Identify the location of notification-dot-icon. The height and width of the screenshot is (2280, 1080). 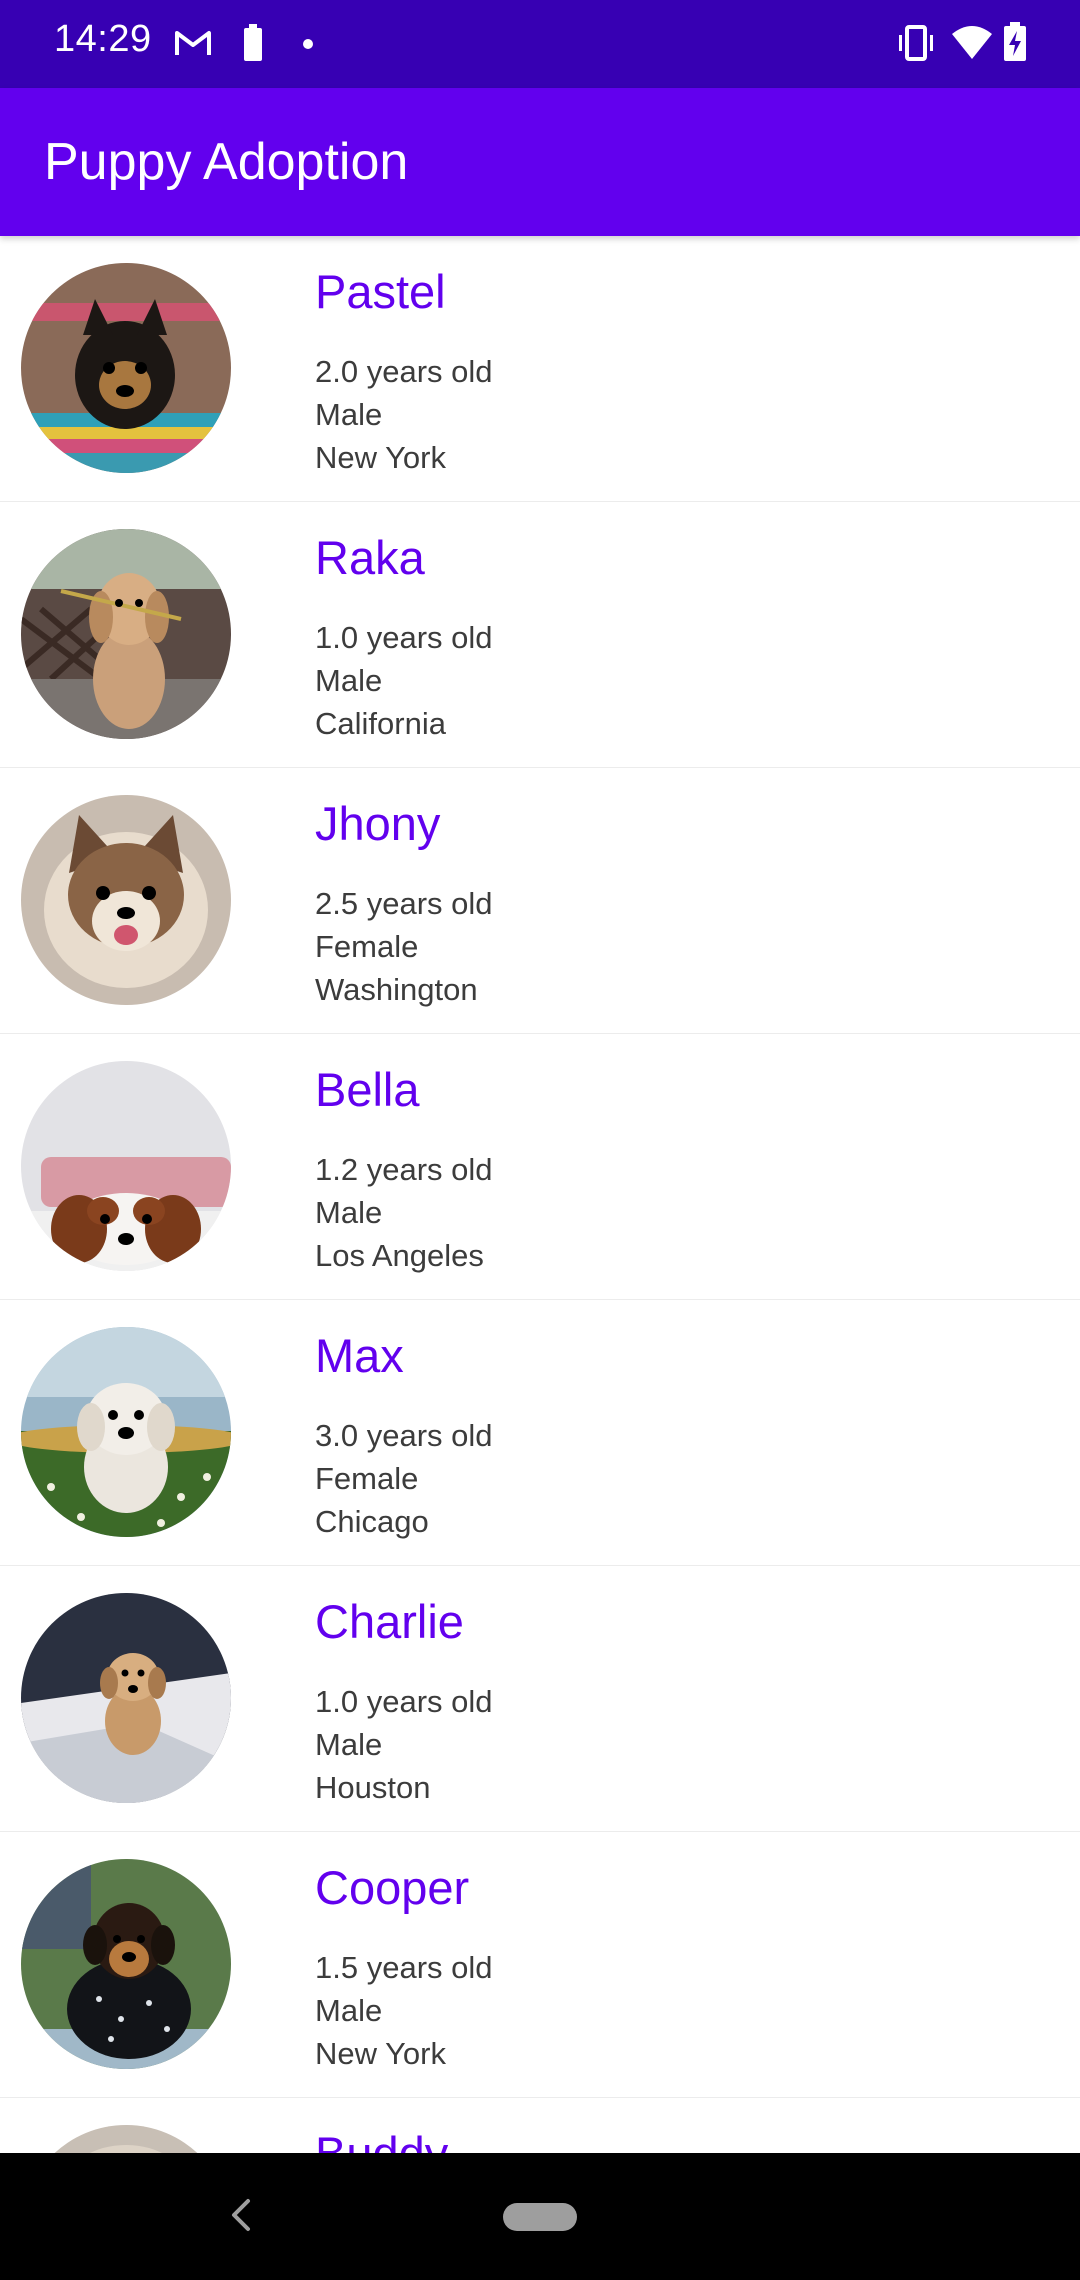
(308, 44).